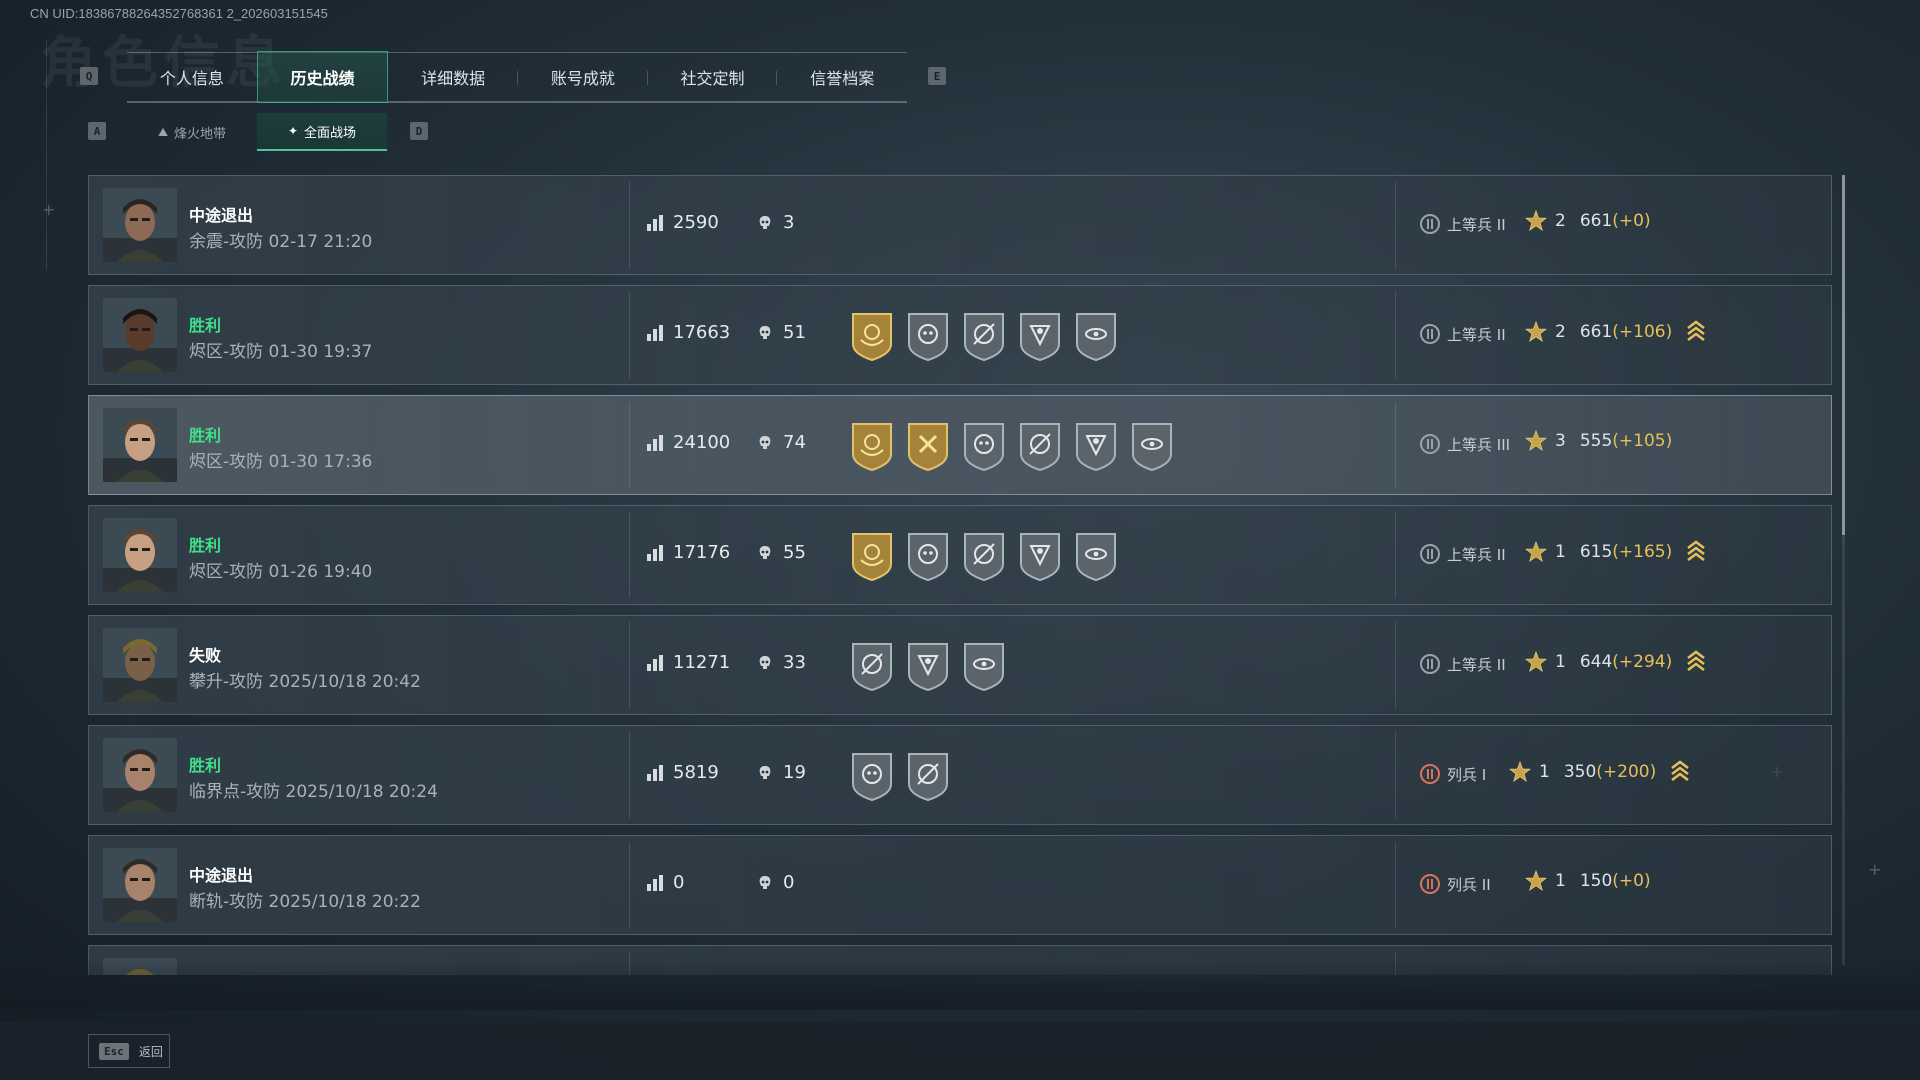  I want to click on tab-5: 信誉档案, so click(842, 77).